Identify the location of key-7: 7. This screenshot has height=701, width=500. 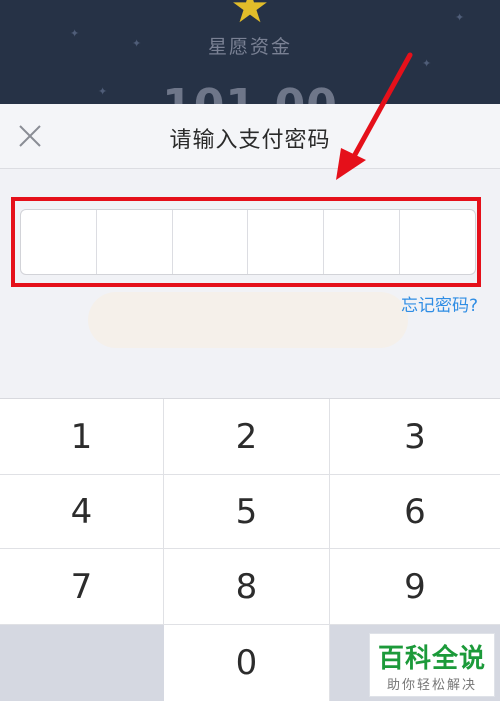
(82, 587).